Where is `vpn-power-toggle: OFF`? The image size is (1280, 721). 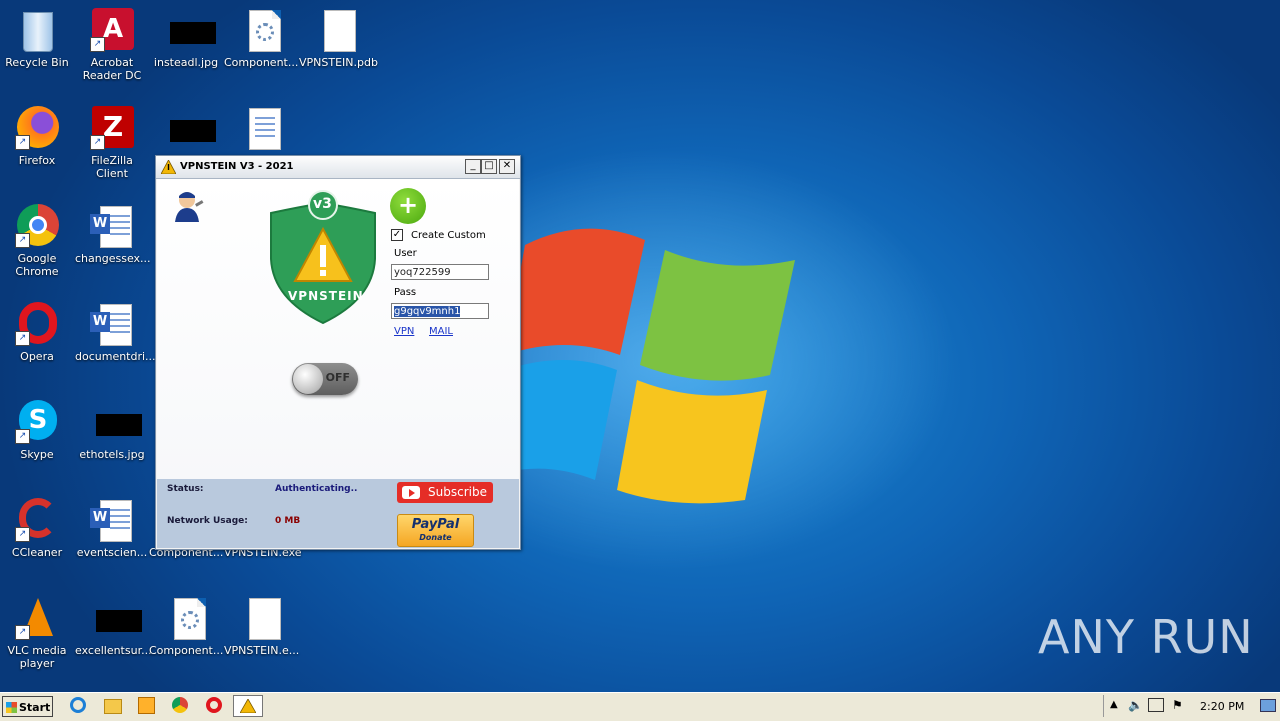 vpn-power-toggle: OFF is located at coordinates (325, 379).